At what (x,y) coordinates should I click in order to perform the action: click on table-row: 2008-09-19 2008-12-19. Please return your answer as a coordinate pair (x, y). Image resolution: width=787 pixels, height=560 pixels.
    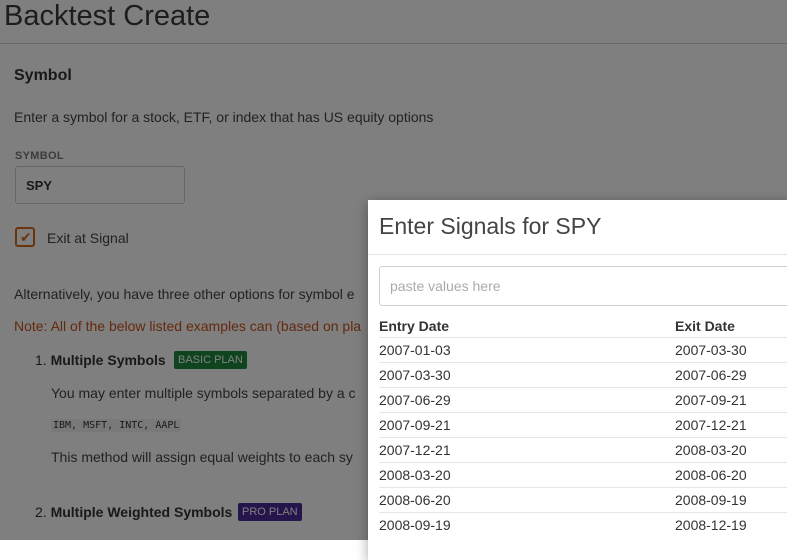
    Looking at the image, I should click on (583, 525).